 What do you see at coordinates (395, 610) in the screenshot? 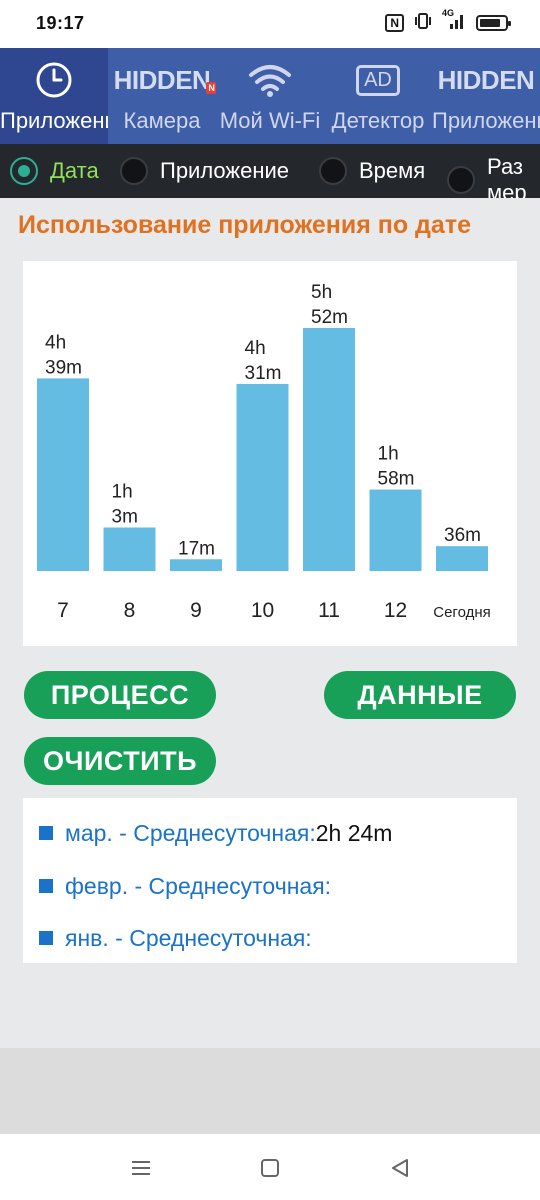
I see `x-tick-label: 12` at bounding box center [395, 610].